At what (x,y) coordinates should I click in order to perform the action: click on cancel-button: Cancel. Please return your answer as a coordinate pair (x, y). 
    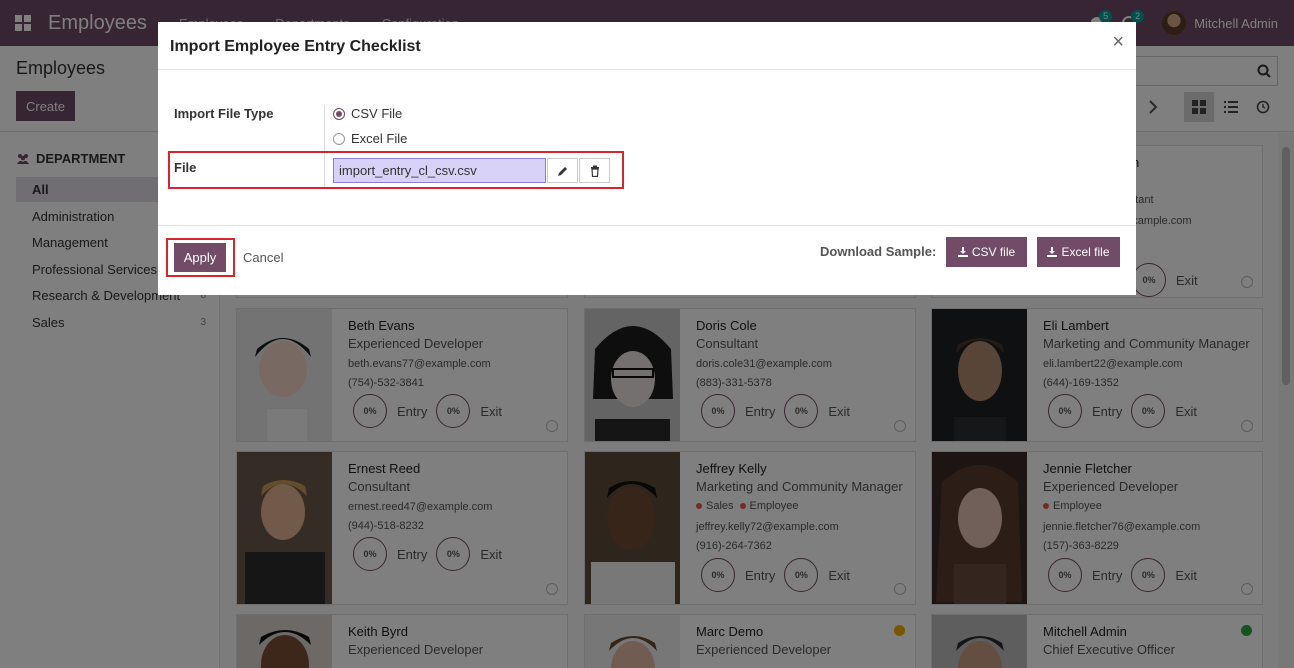
    Looking at the image, I should click on (263, 257).